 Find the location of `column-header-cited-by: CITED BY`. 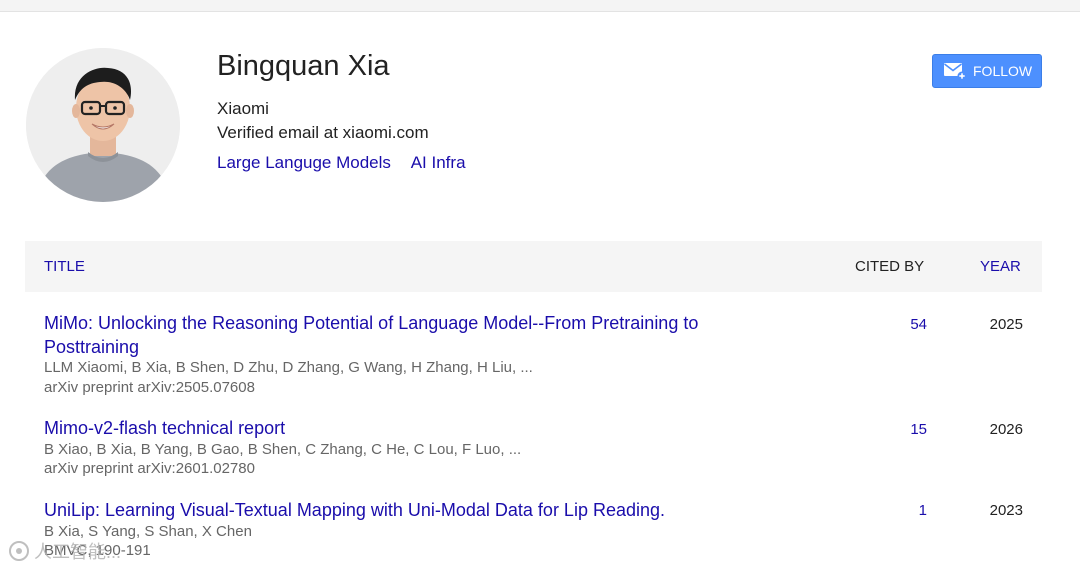

column-header-cited-by: CITED BY is located at coordinates (890, 266).